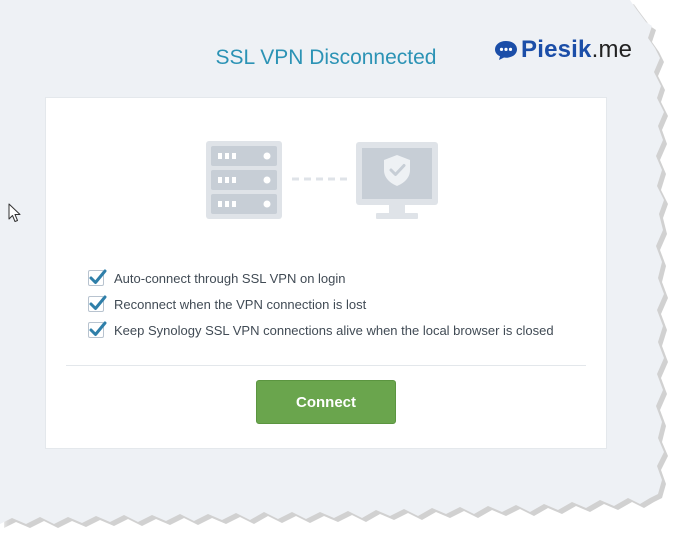 The width and height of the screenshot is (685, 558). Describe the element at coordinates (326, 365) in the screenshot. I see `divider` at that location.